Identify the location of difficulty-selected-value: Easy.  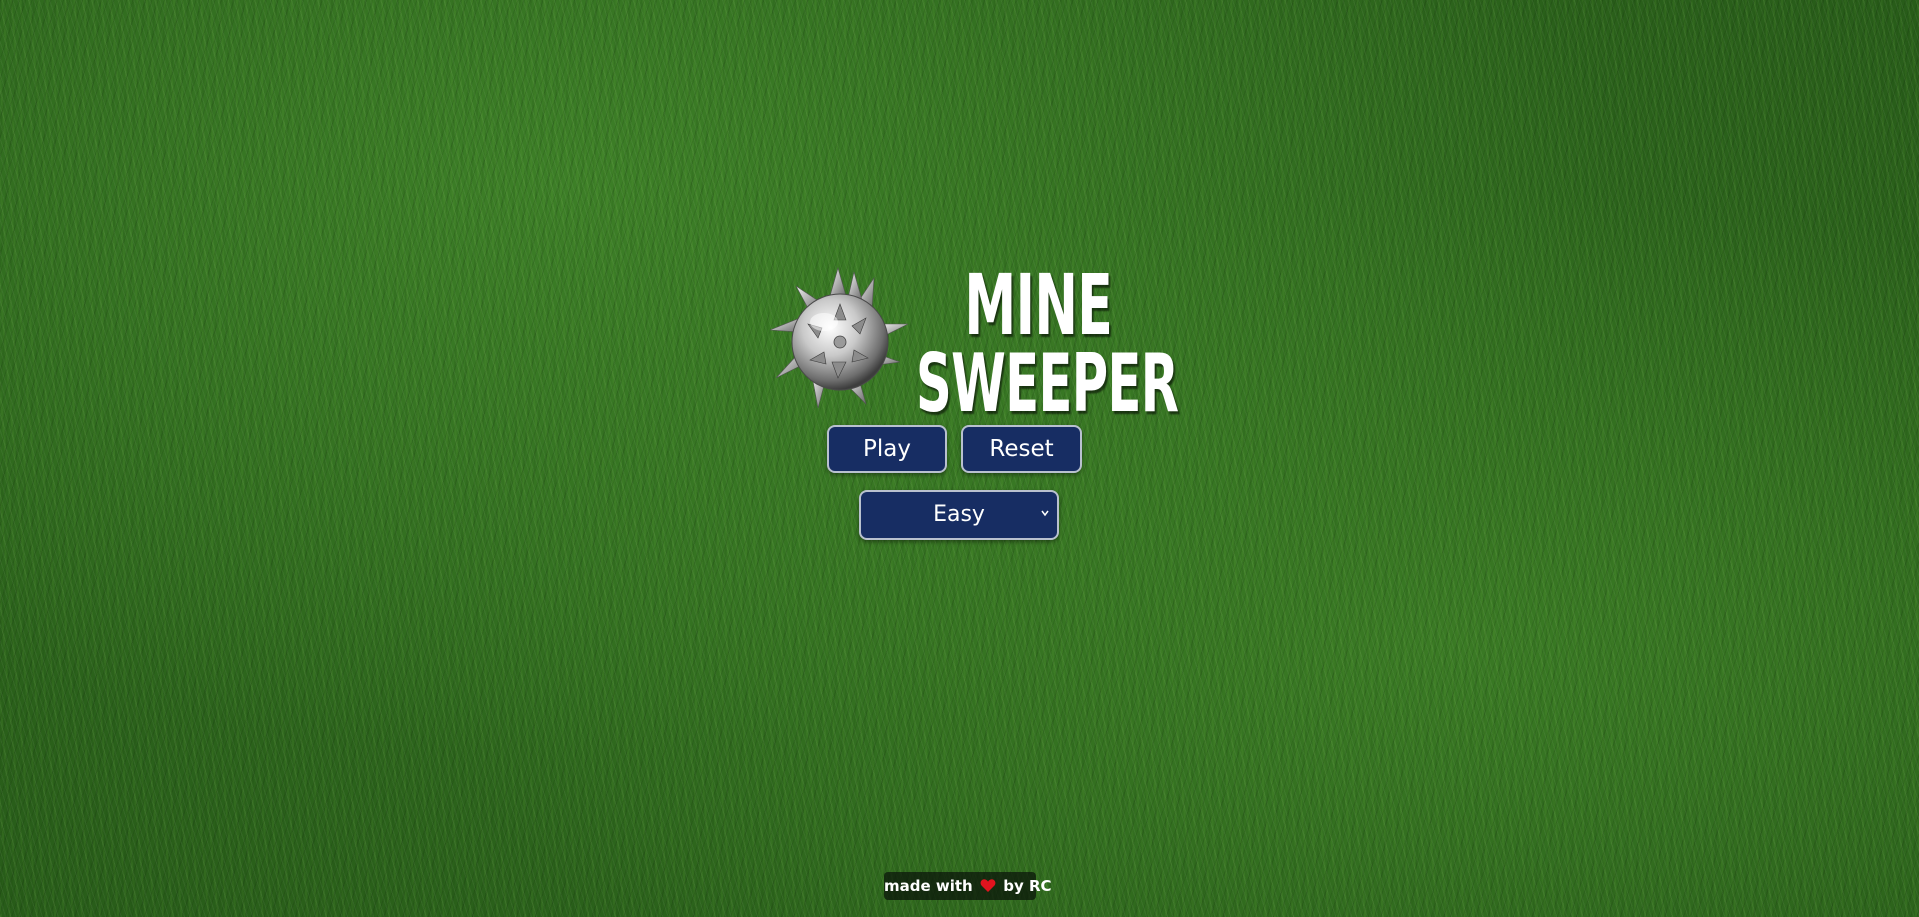
(959, 514).